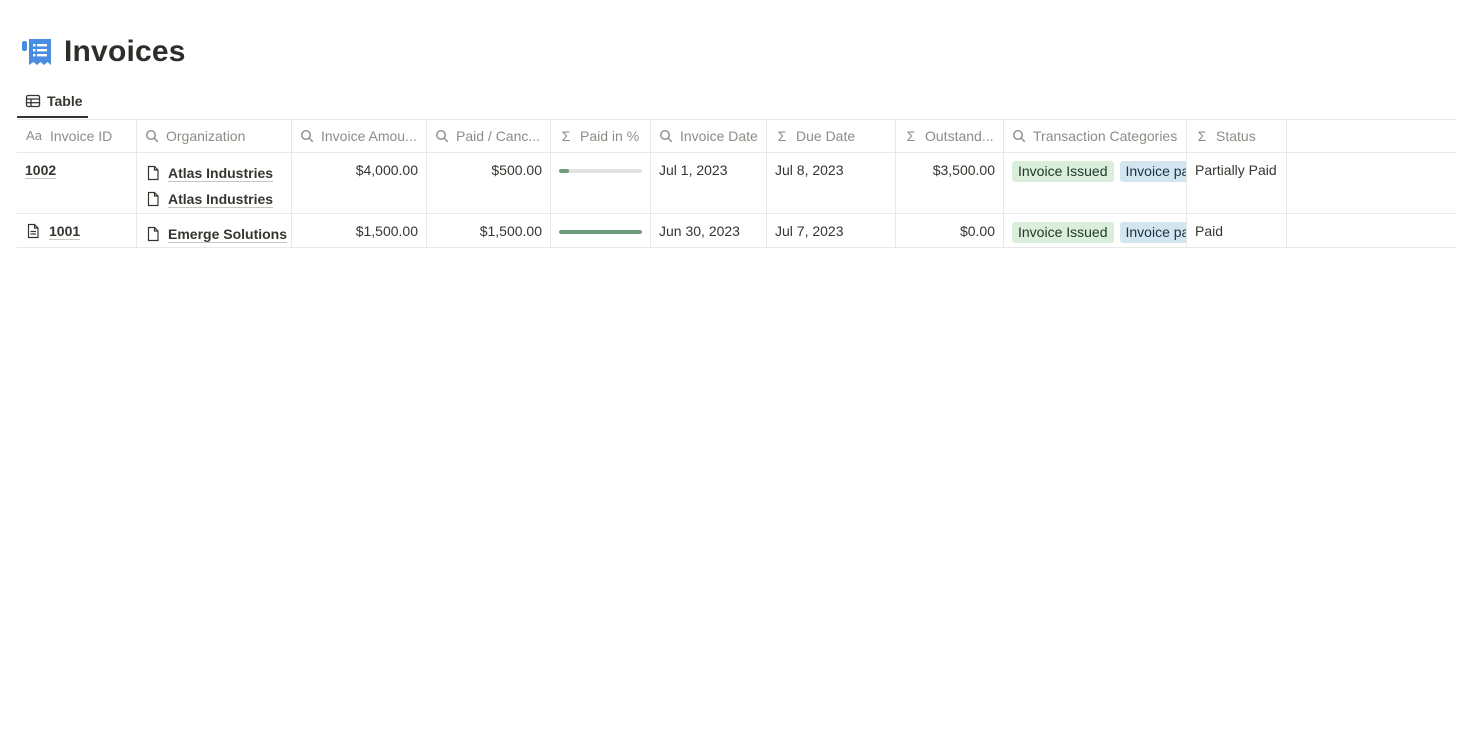 The height and width of the screenshot is (755, 1457). What do you see at coordinates (33, 231) in the screenshot?
I see `document-icon` at bounding box center [33, 231].